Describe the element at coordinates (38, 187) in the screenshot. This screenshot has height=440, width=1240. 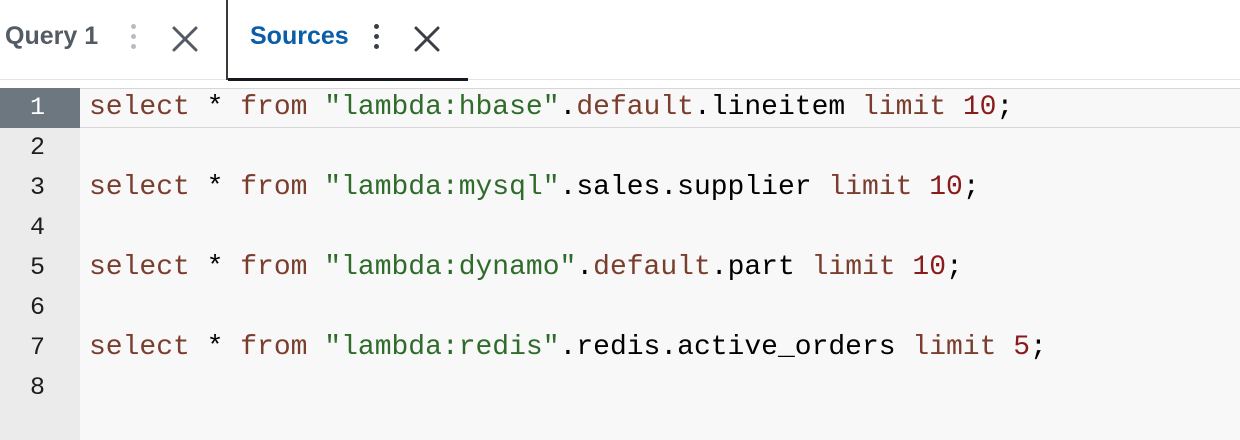
I see `line-number: 3` at that location.